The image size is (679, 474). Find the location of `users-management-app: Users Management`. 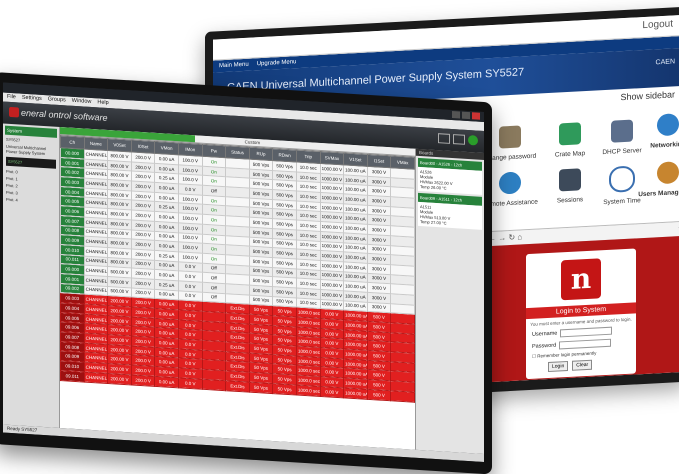

users-management-app: Users Management is located at coordinates (656, 179).